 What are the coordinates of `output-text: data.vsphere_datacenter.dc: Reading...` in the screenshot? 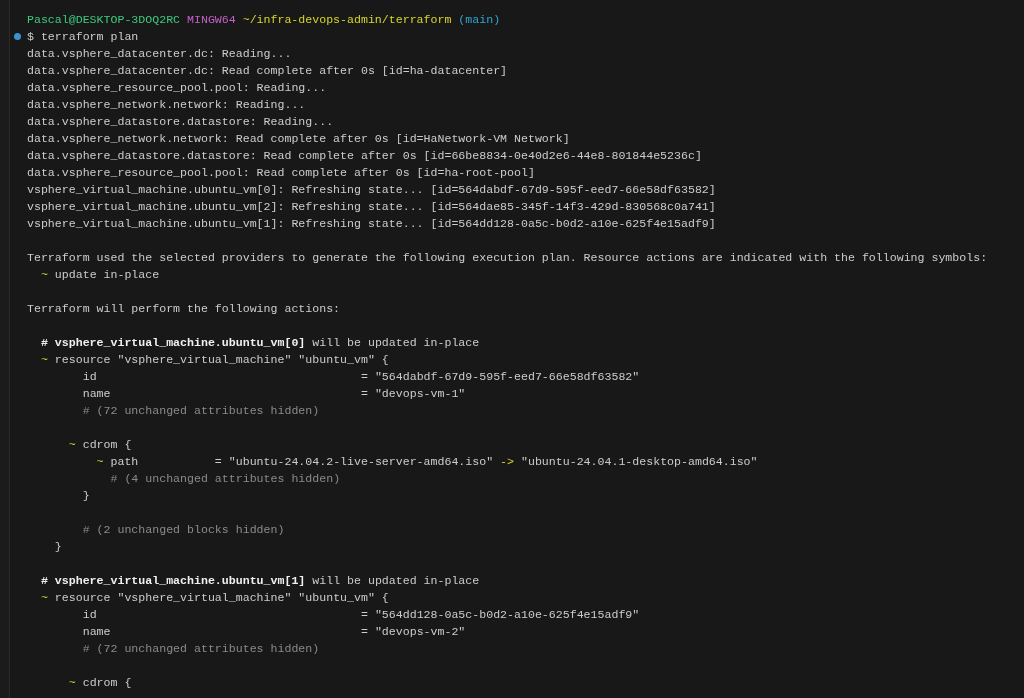 It's located at (159, 53).